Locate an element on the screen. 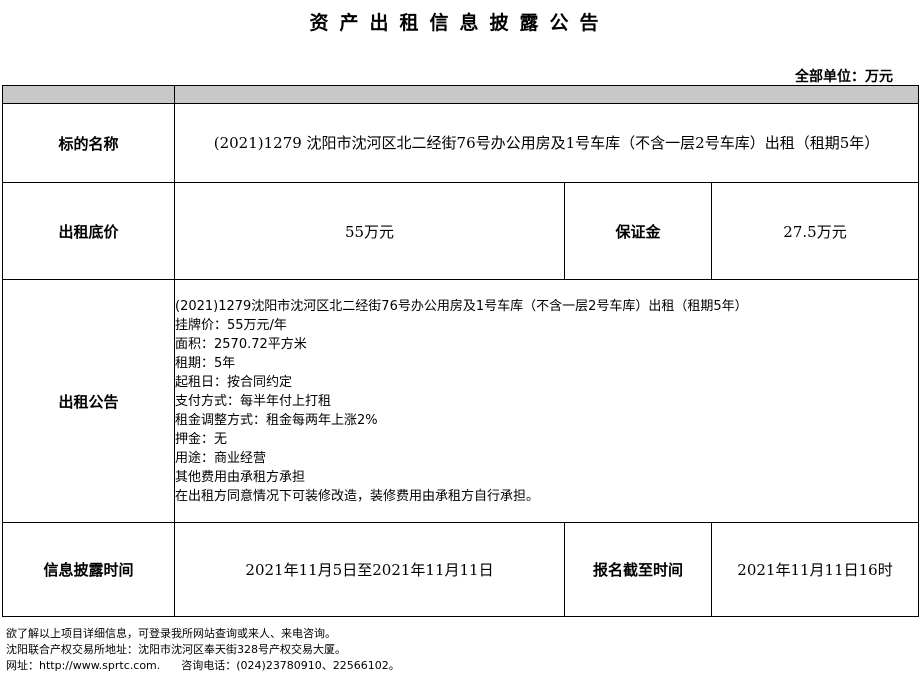 The height and width of the screenshot is (684, 919). unit-label: 全部单位：万元 is located at coordinates (844, 77).